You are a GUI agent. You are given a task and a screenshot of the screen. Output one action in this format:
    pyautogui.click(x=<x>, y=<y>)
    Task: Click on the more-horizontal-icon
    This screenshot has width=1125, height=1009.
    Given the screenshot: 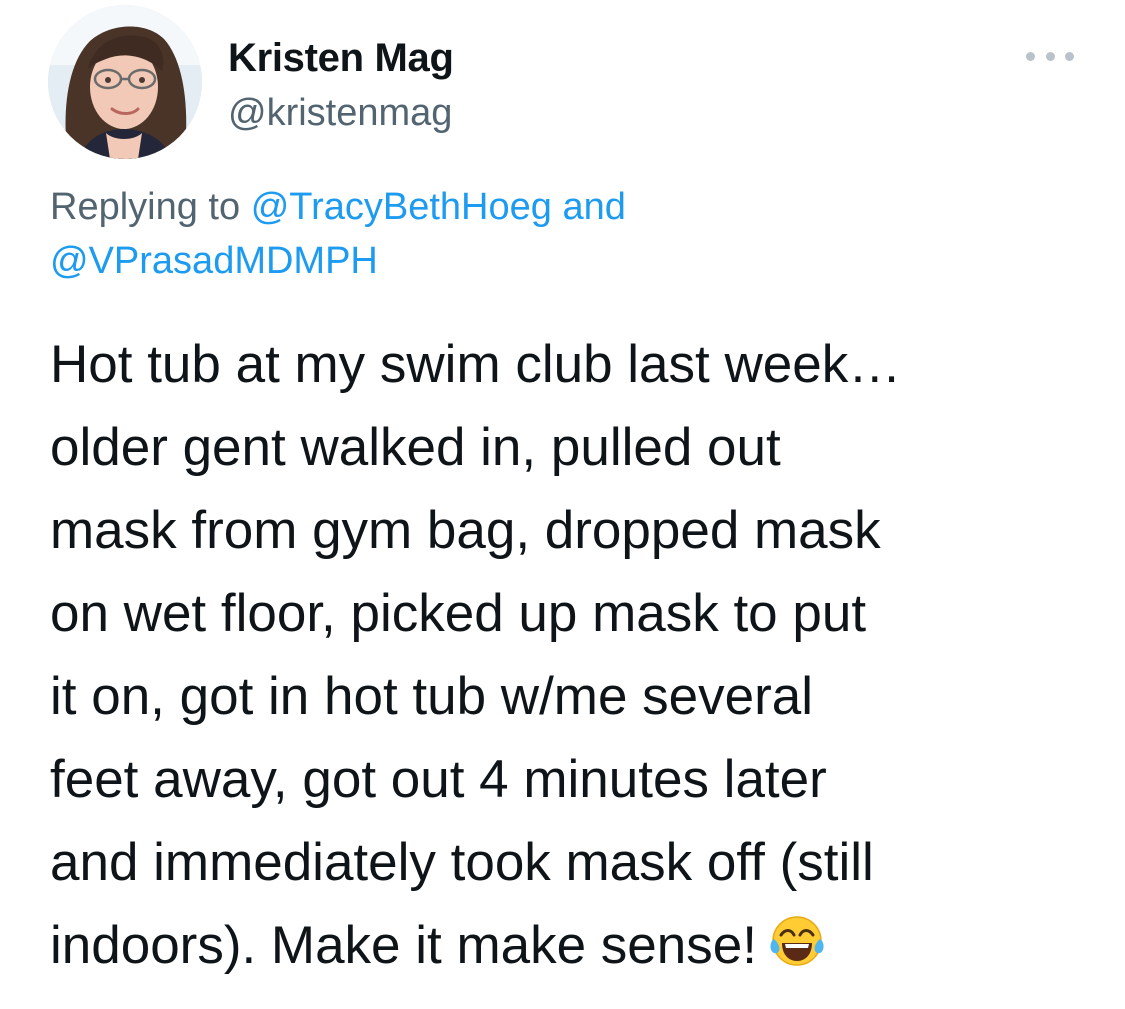 What is the action you would take?
    pyautogui.click(x=1030, y=56)
    